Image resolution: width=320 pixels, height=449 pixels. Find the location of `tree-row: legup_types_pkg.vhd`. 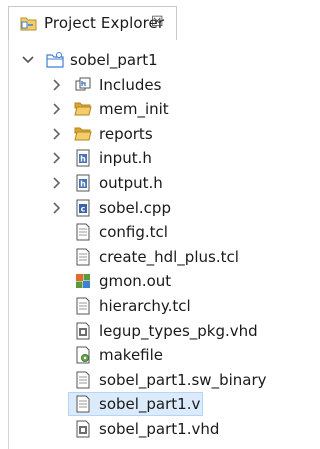

tree-row: legup_types_pkg.vhd is located at coordinates (139, 331).